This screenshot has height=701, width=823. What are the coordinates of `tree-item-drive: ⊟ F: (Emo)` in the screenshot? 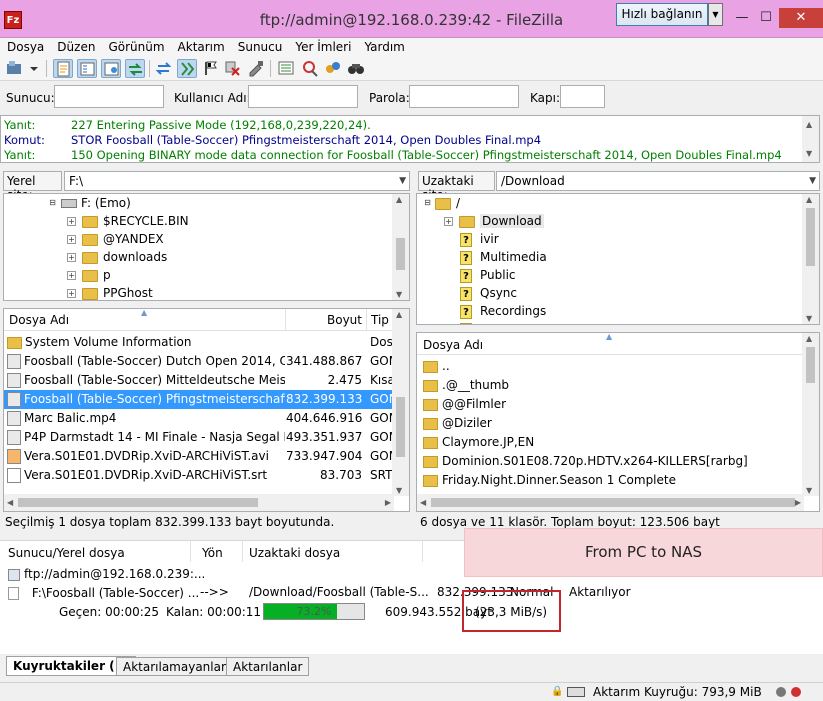 It's located at (89, 203).